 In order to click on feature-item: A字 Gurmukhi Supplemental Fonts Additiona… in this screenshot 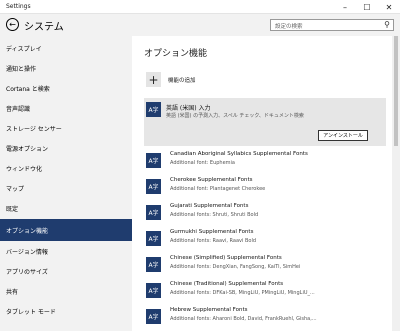, I will do `click(265, 238)`.